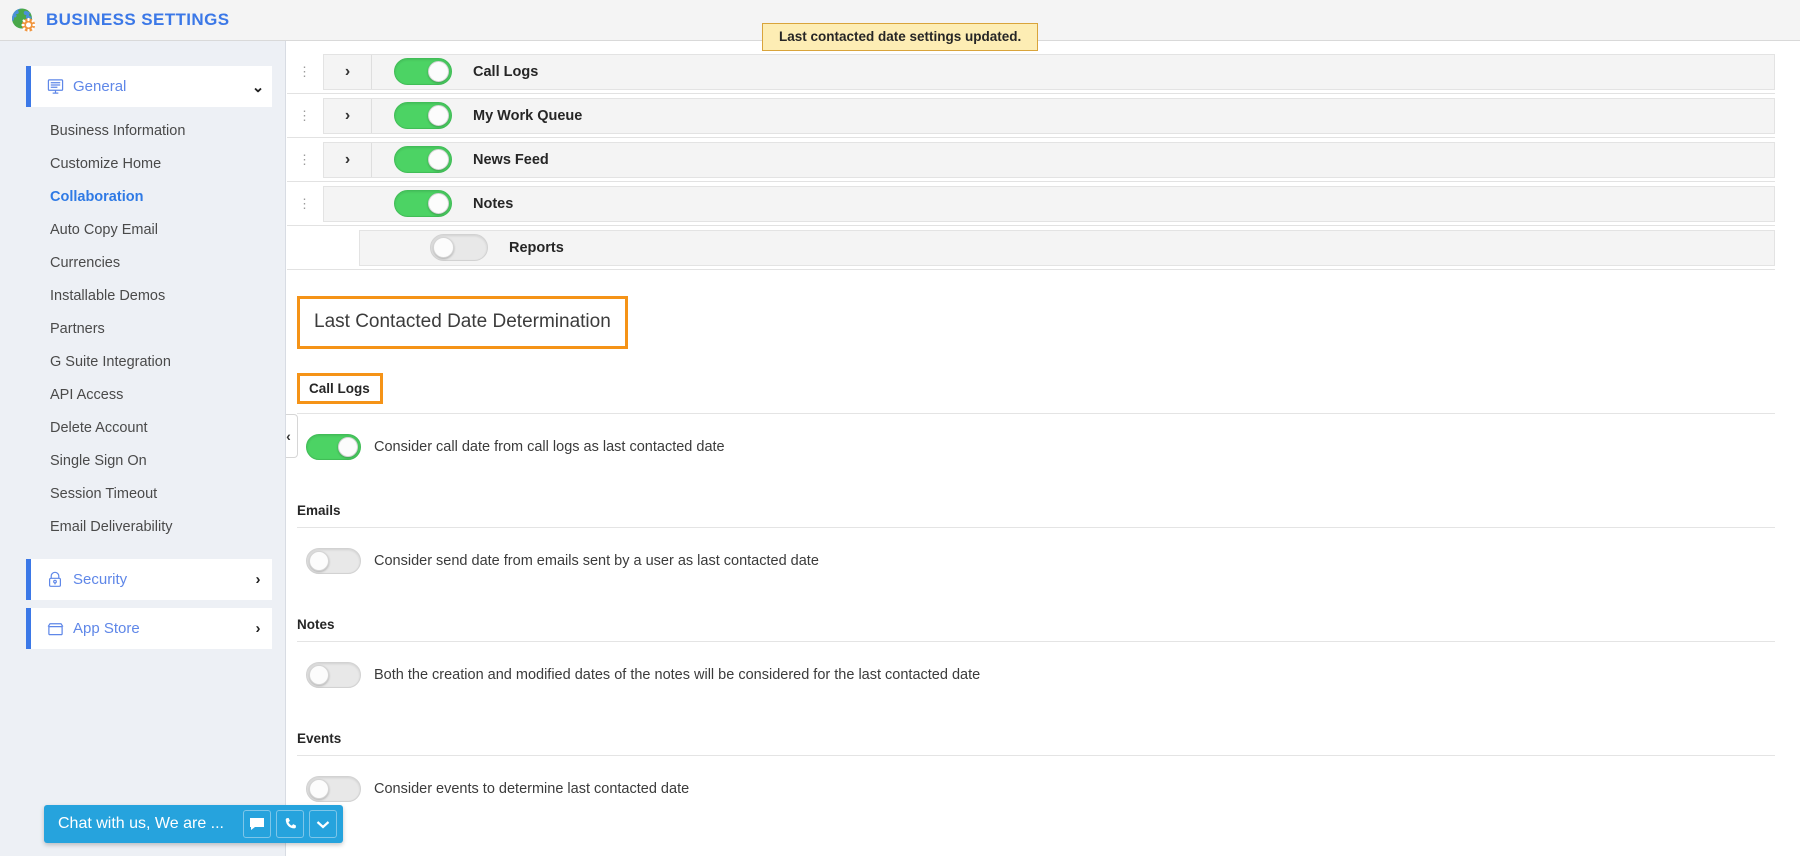 The image size is (1800, 856). What do you see at coordinates (900, 37) in the screenshot?
I see `toast-notification: Last contacted date settings updated.` at bounding box center [900, 37].